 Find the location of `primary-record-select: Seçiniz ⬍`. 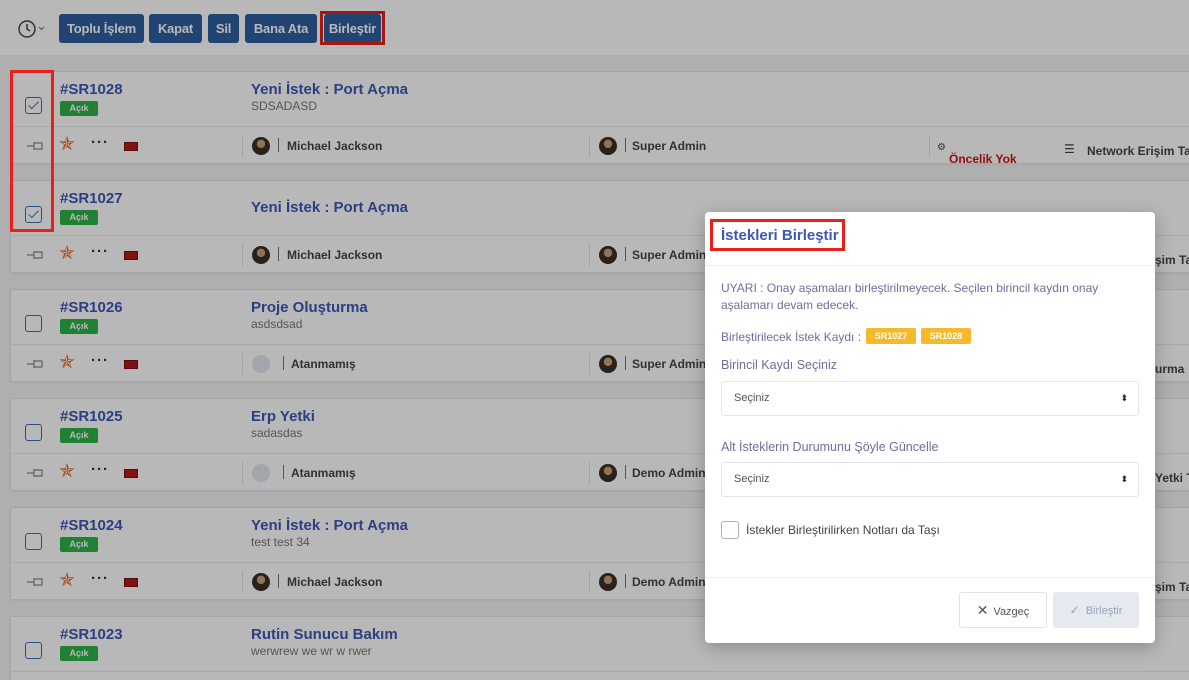

primary-record-select: Seçiniz ⬍ is located at coordinates (930, 398).